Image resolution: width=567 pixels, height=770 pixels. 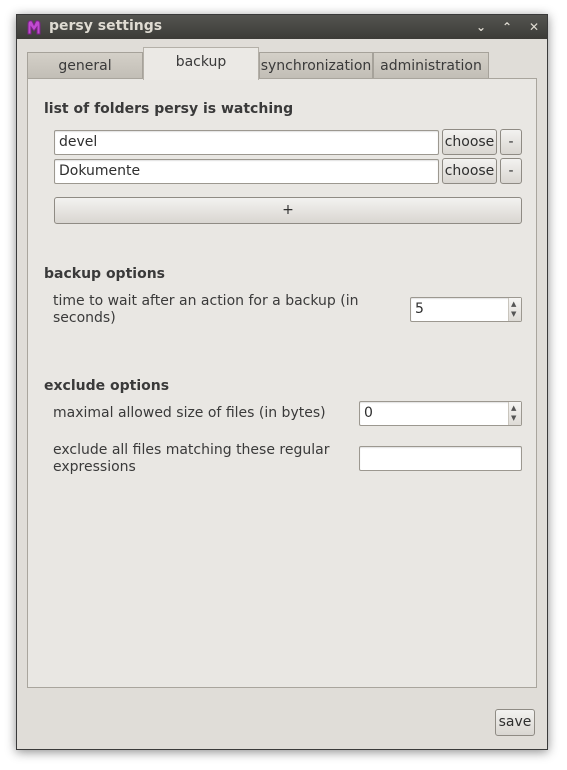 I want to click on close-icon: ✕, so click(x=534, y=27).